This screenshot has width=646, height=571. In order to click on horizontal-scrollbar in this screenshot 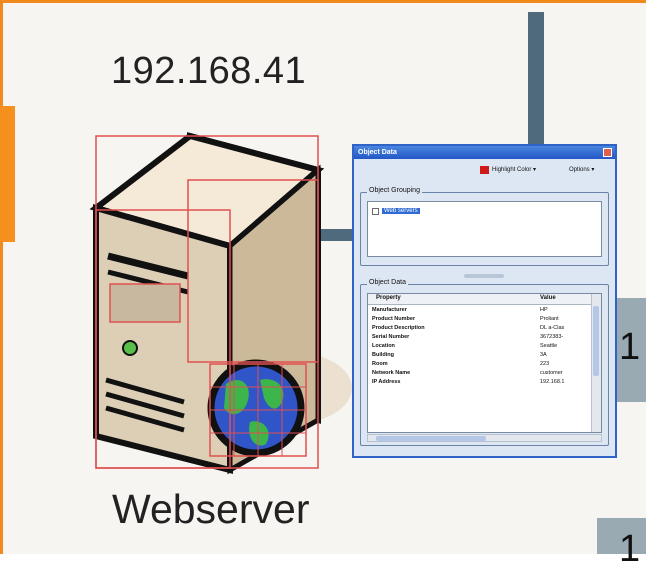, I will do `click(484, 438)`.